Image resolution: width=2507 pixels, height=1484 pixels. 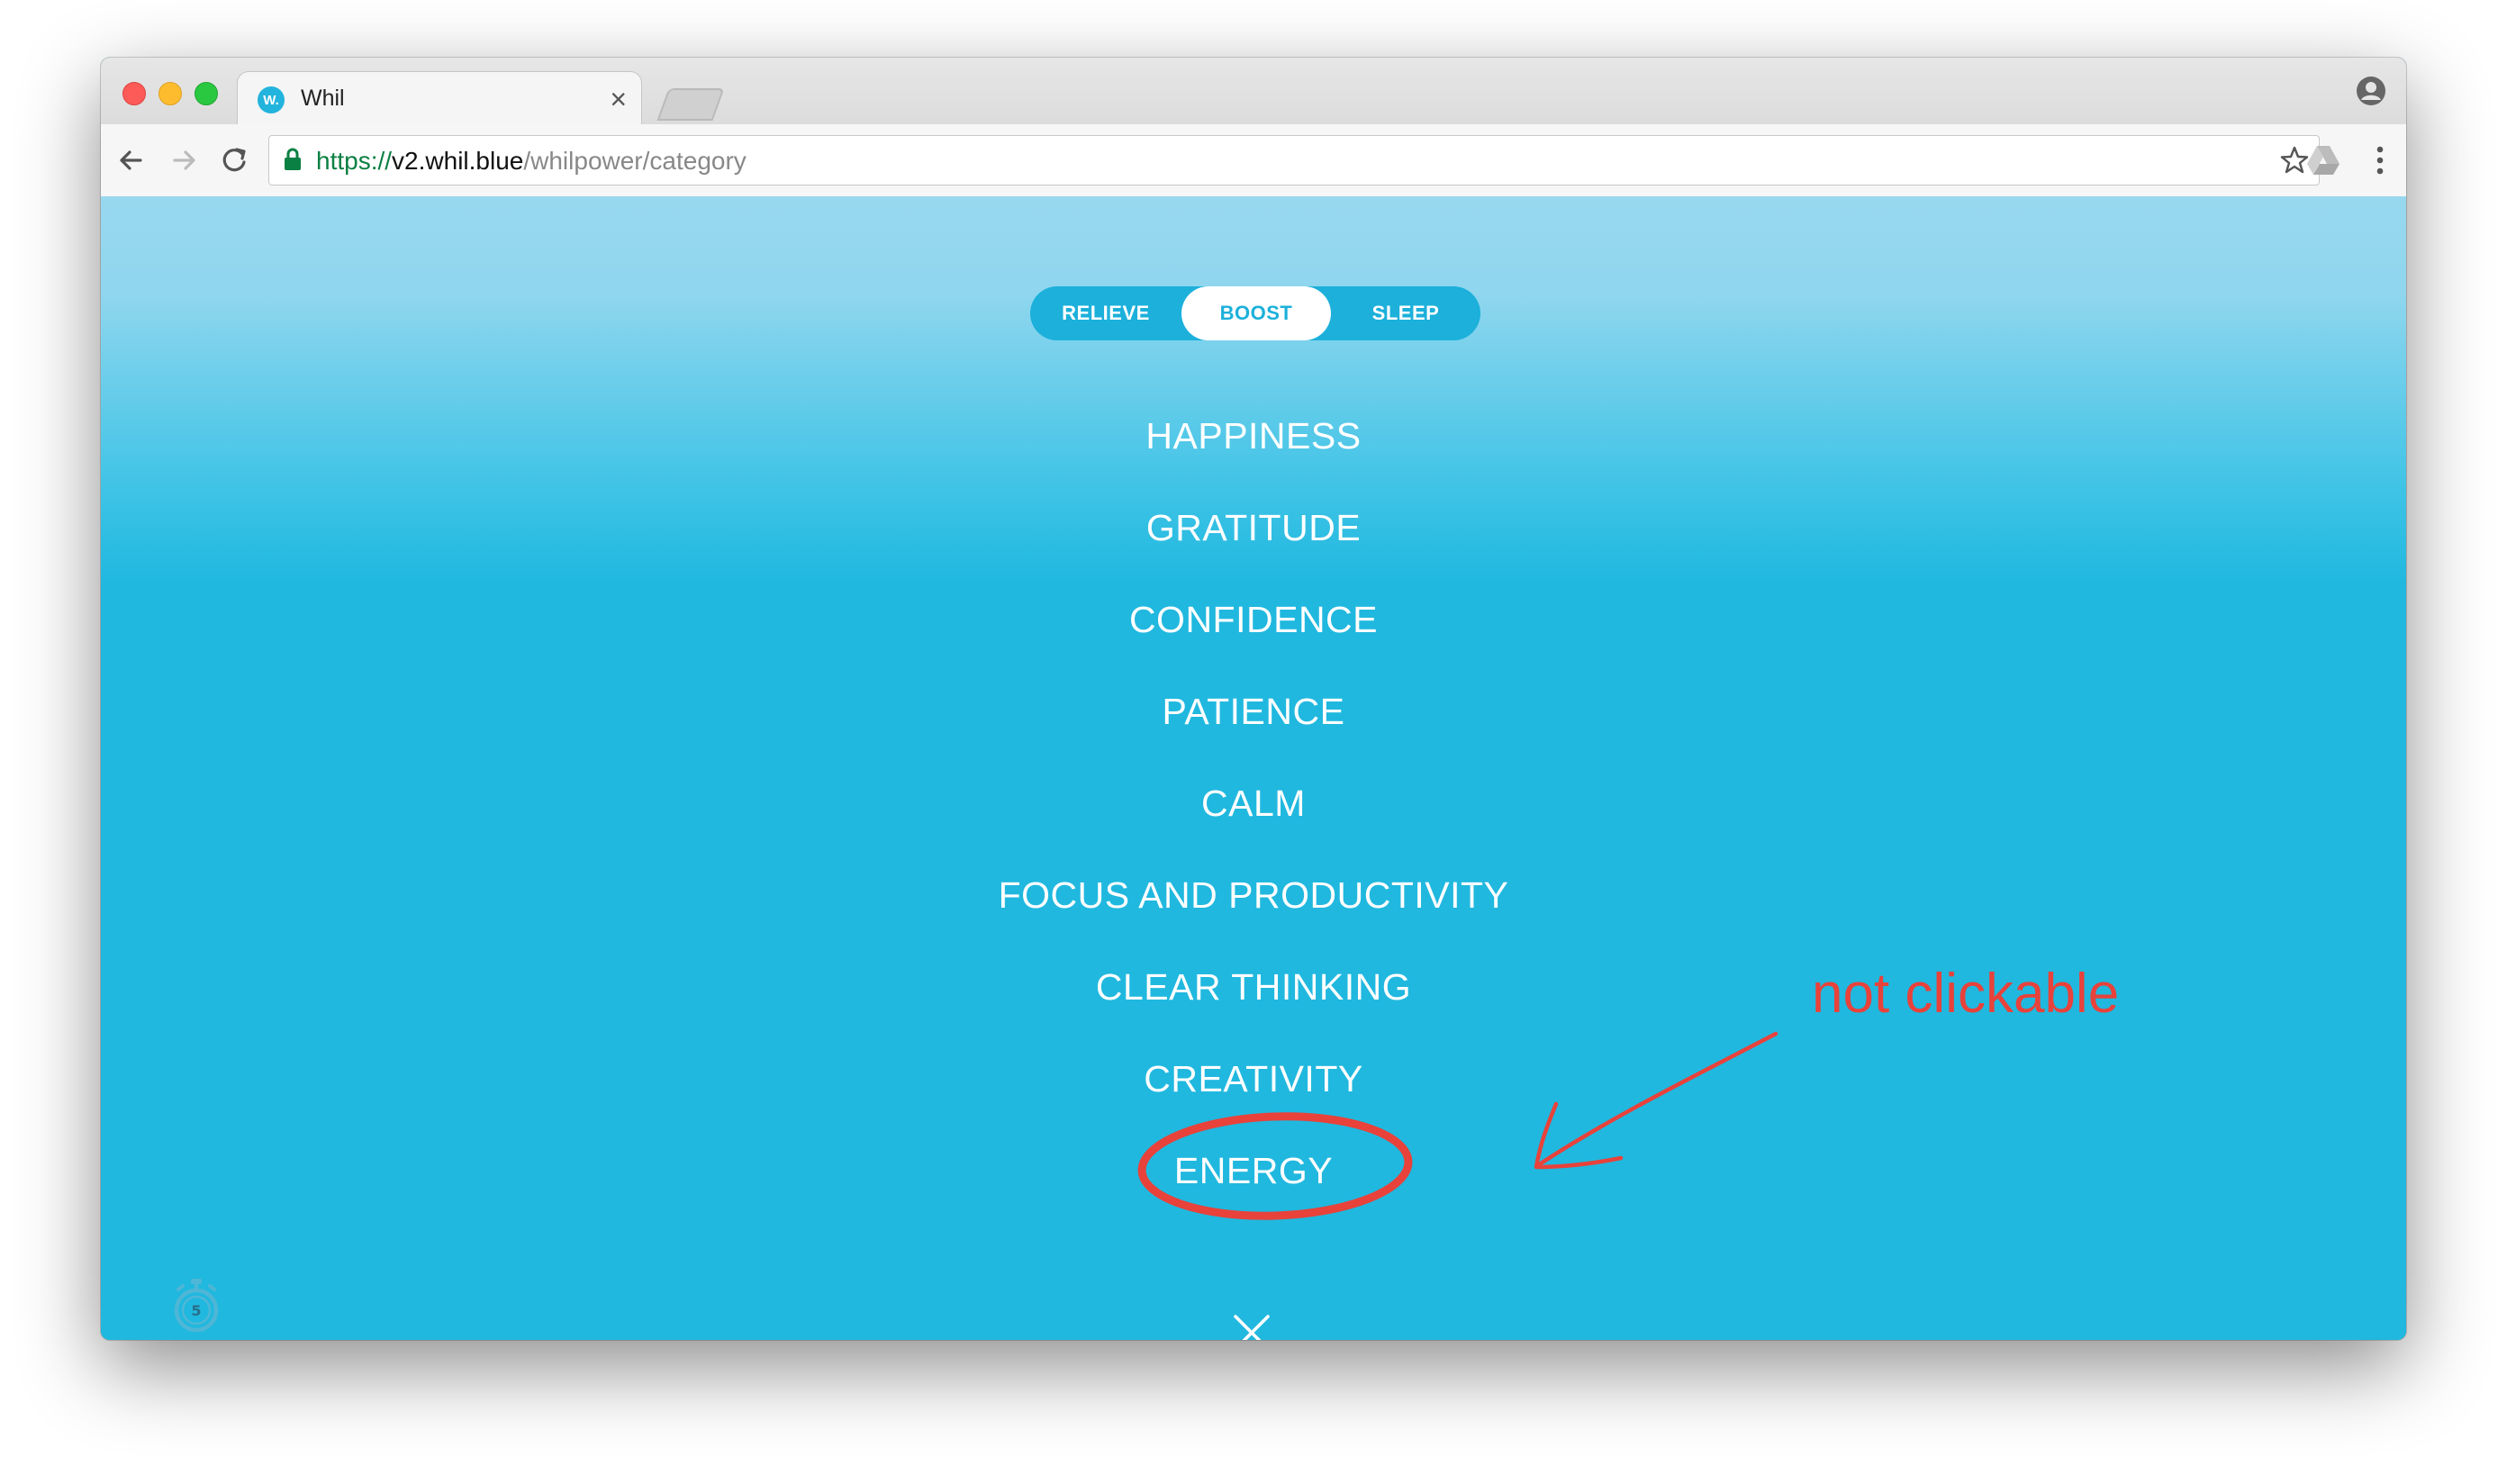 I want to click on url-path: /whilpower/category, so click(x=635, y=161).